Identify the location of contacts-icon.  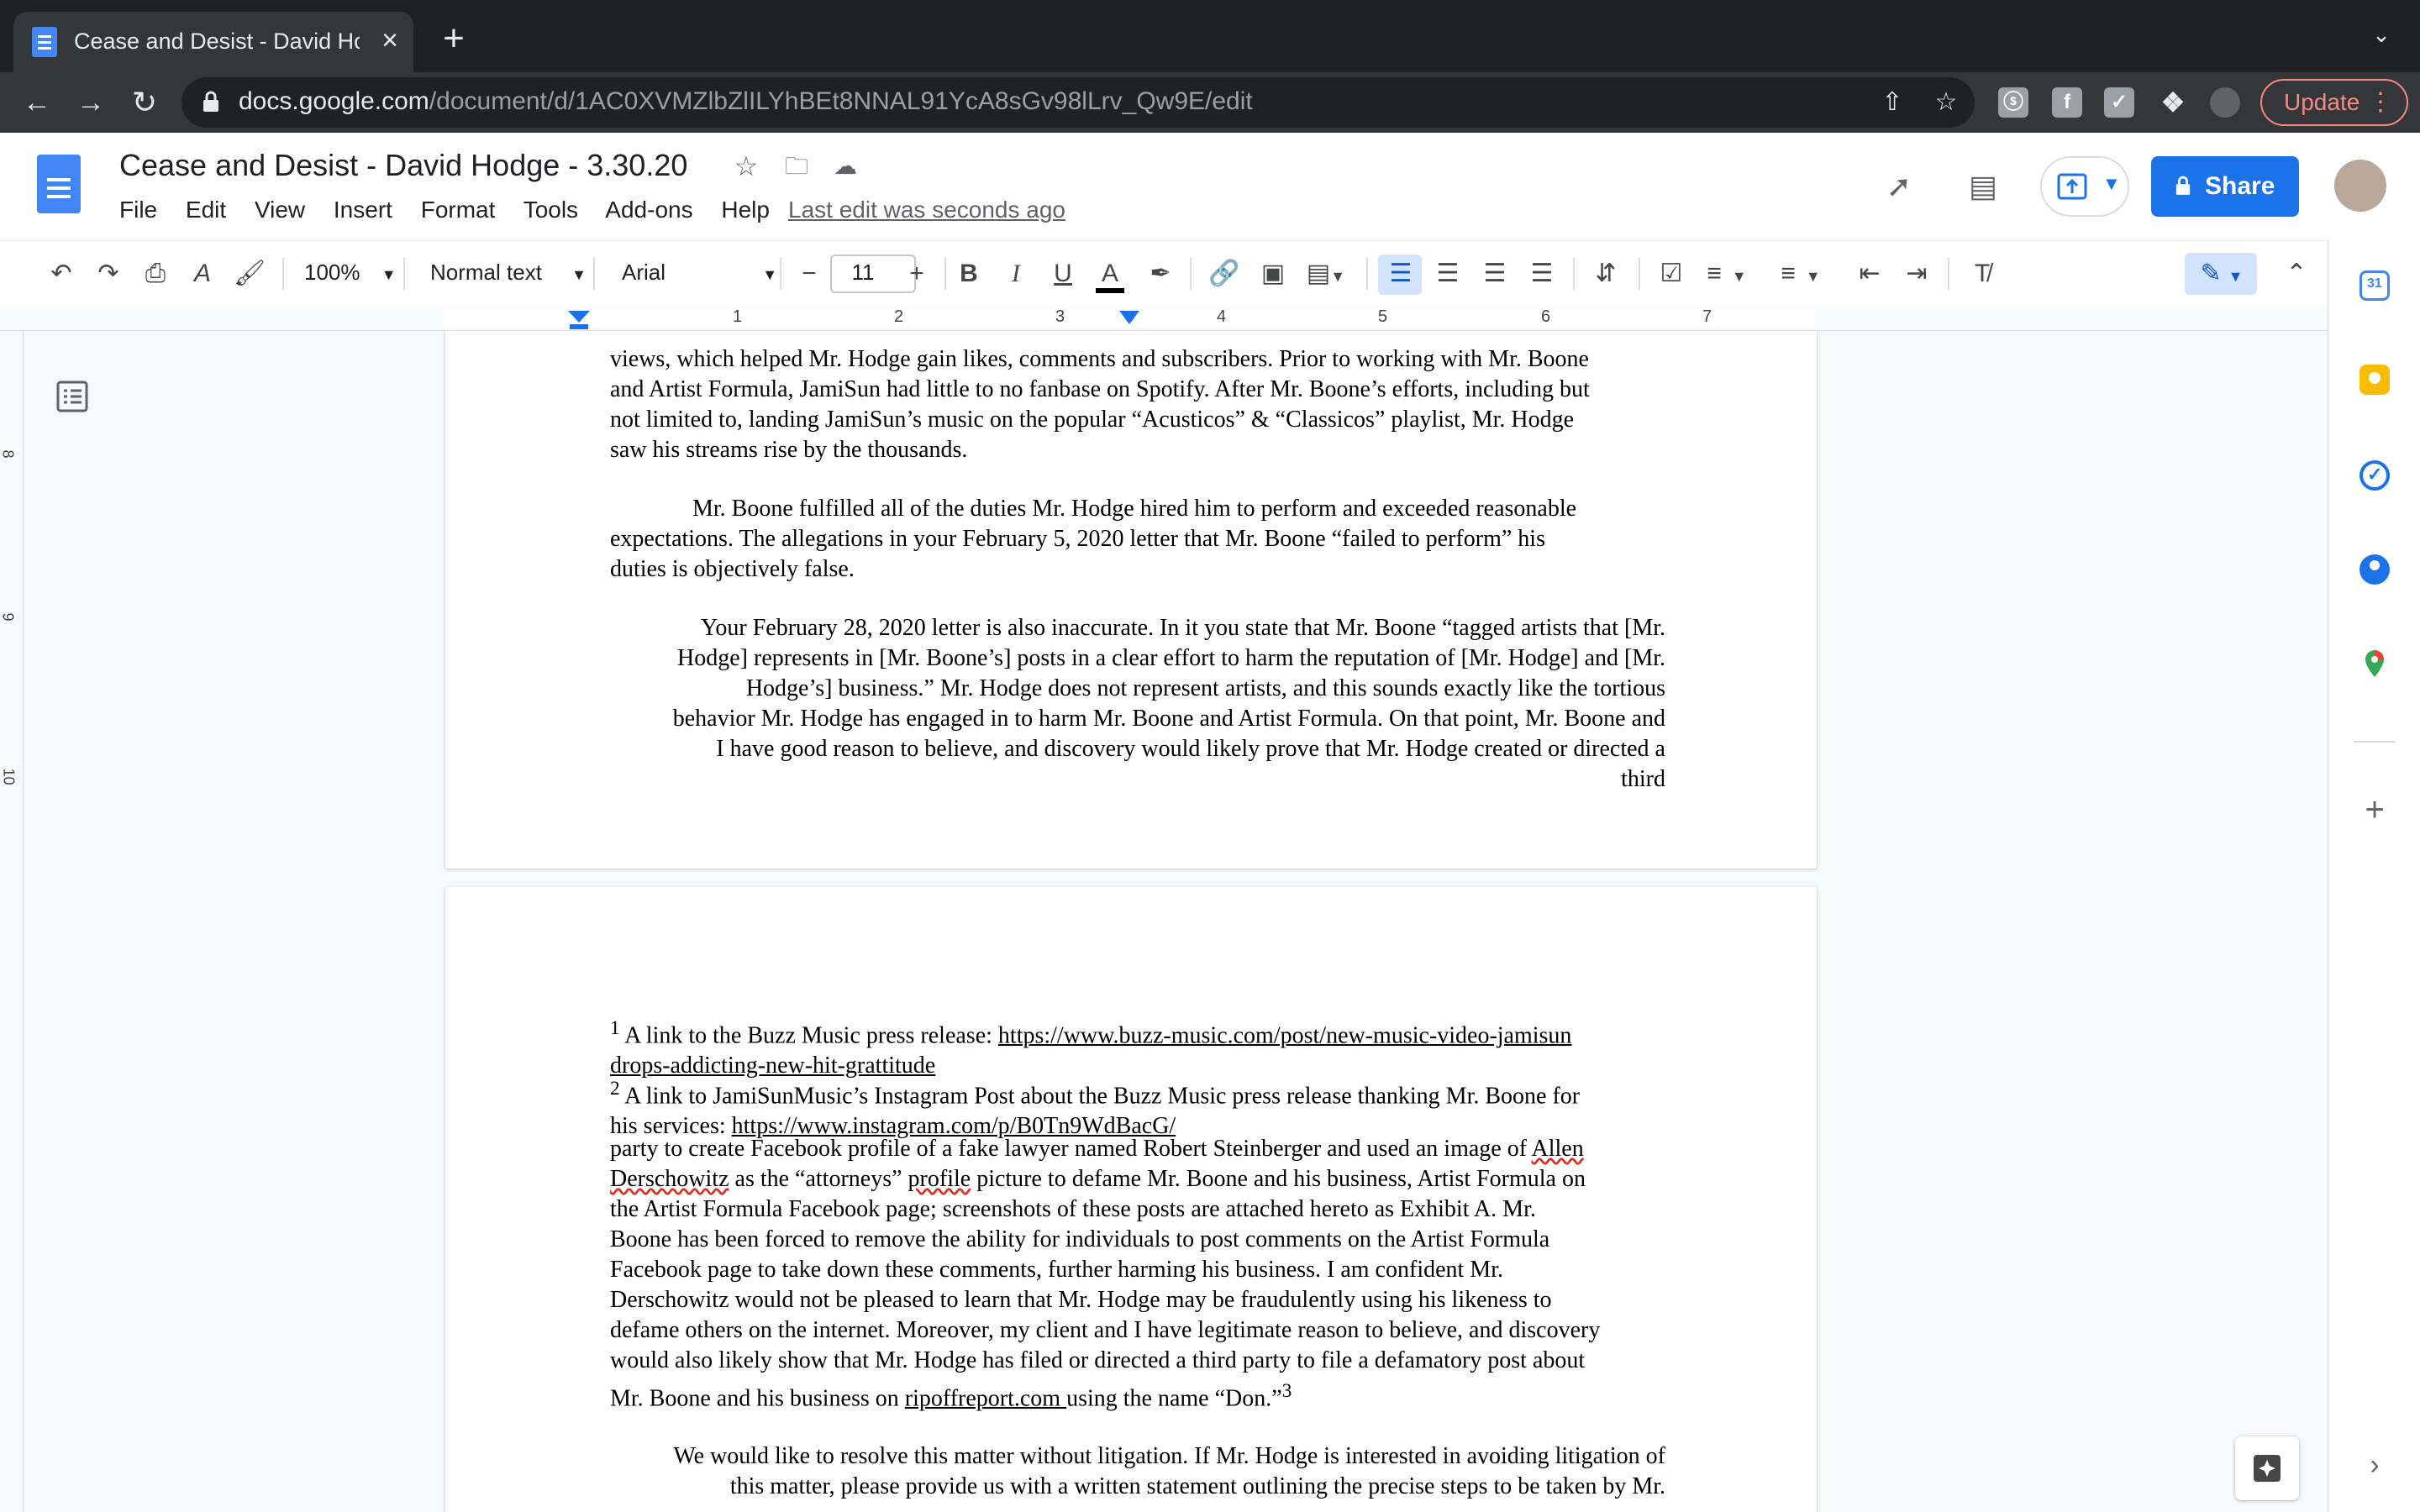
(2375, 569).